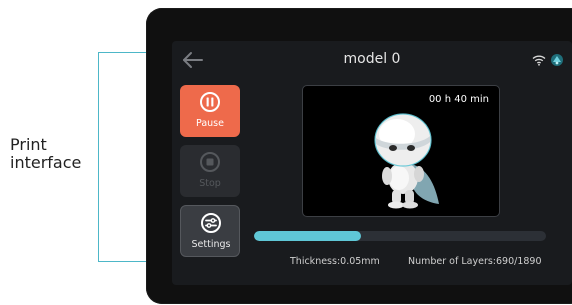  Describe the element at coordinates (211, 244) in the screenshot. I see `settings-label: Settings` at that location.